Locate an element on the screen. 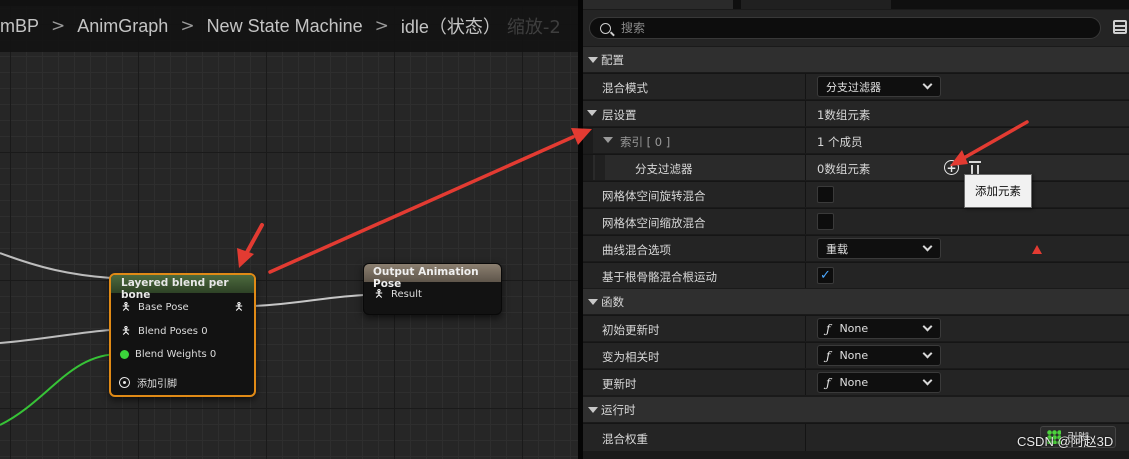 Image resolution: width=1129 pixels, height=459 pixels. category-config: 配置 is located at coordinates (856, 59).